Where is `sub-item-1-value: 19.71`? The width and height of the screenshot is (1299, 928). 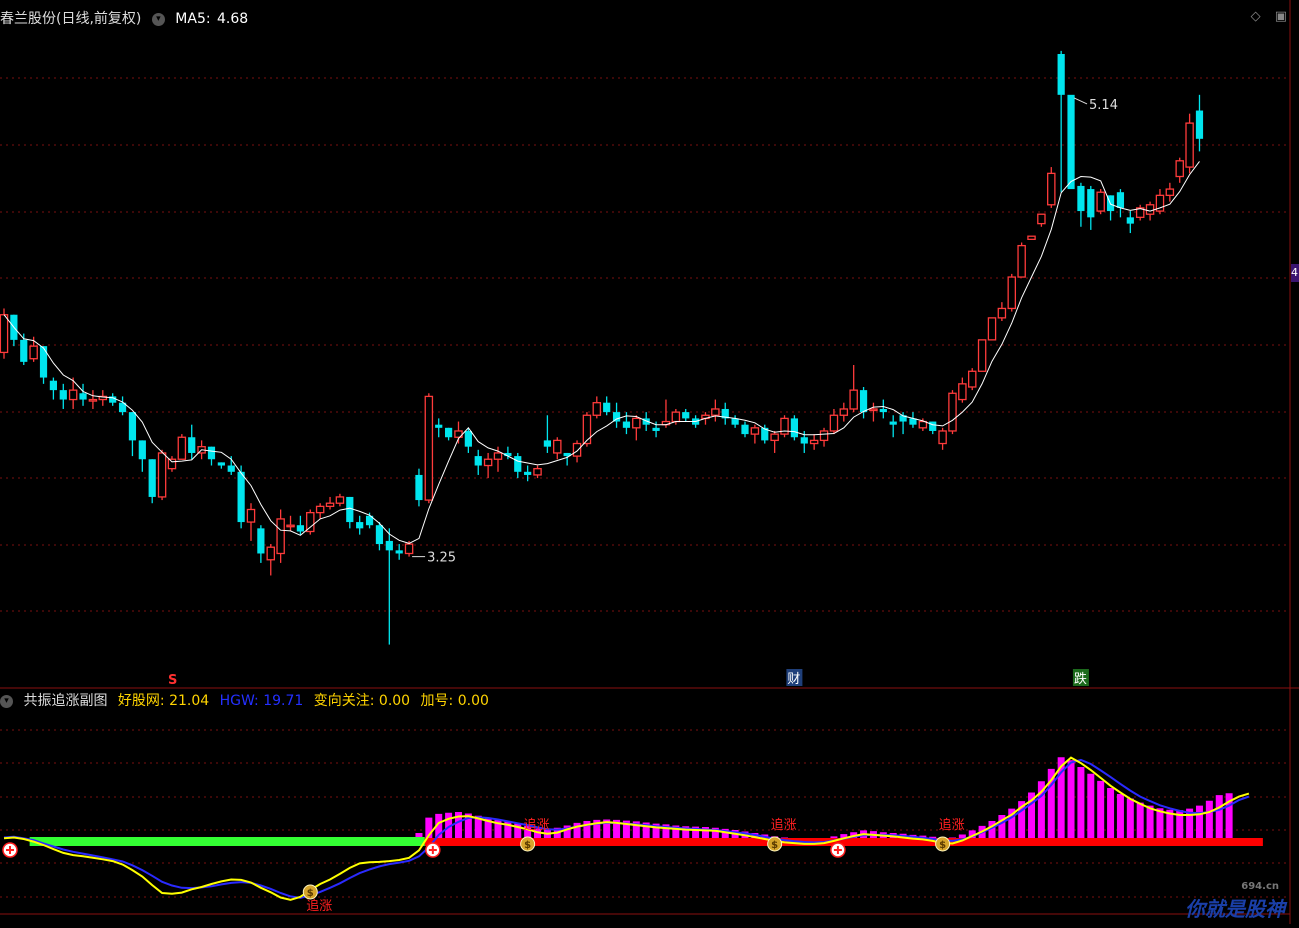 sub-item-1-value: 19.71 is located at coordinates (283, 701).